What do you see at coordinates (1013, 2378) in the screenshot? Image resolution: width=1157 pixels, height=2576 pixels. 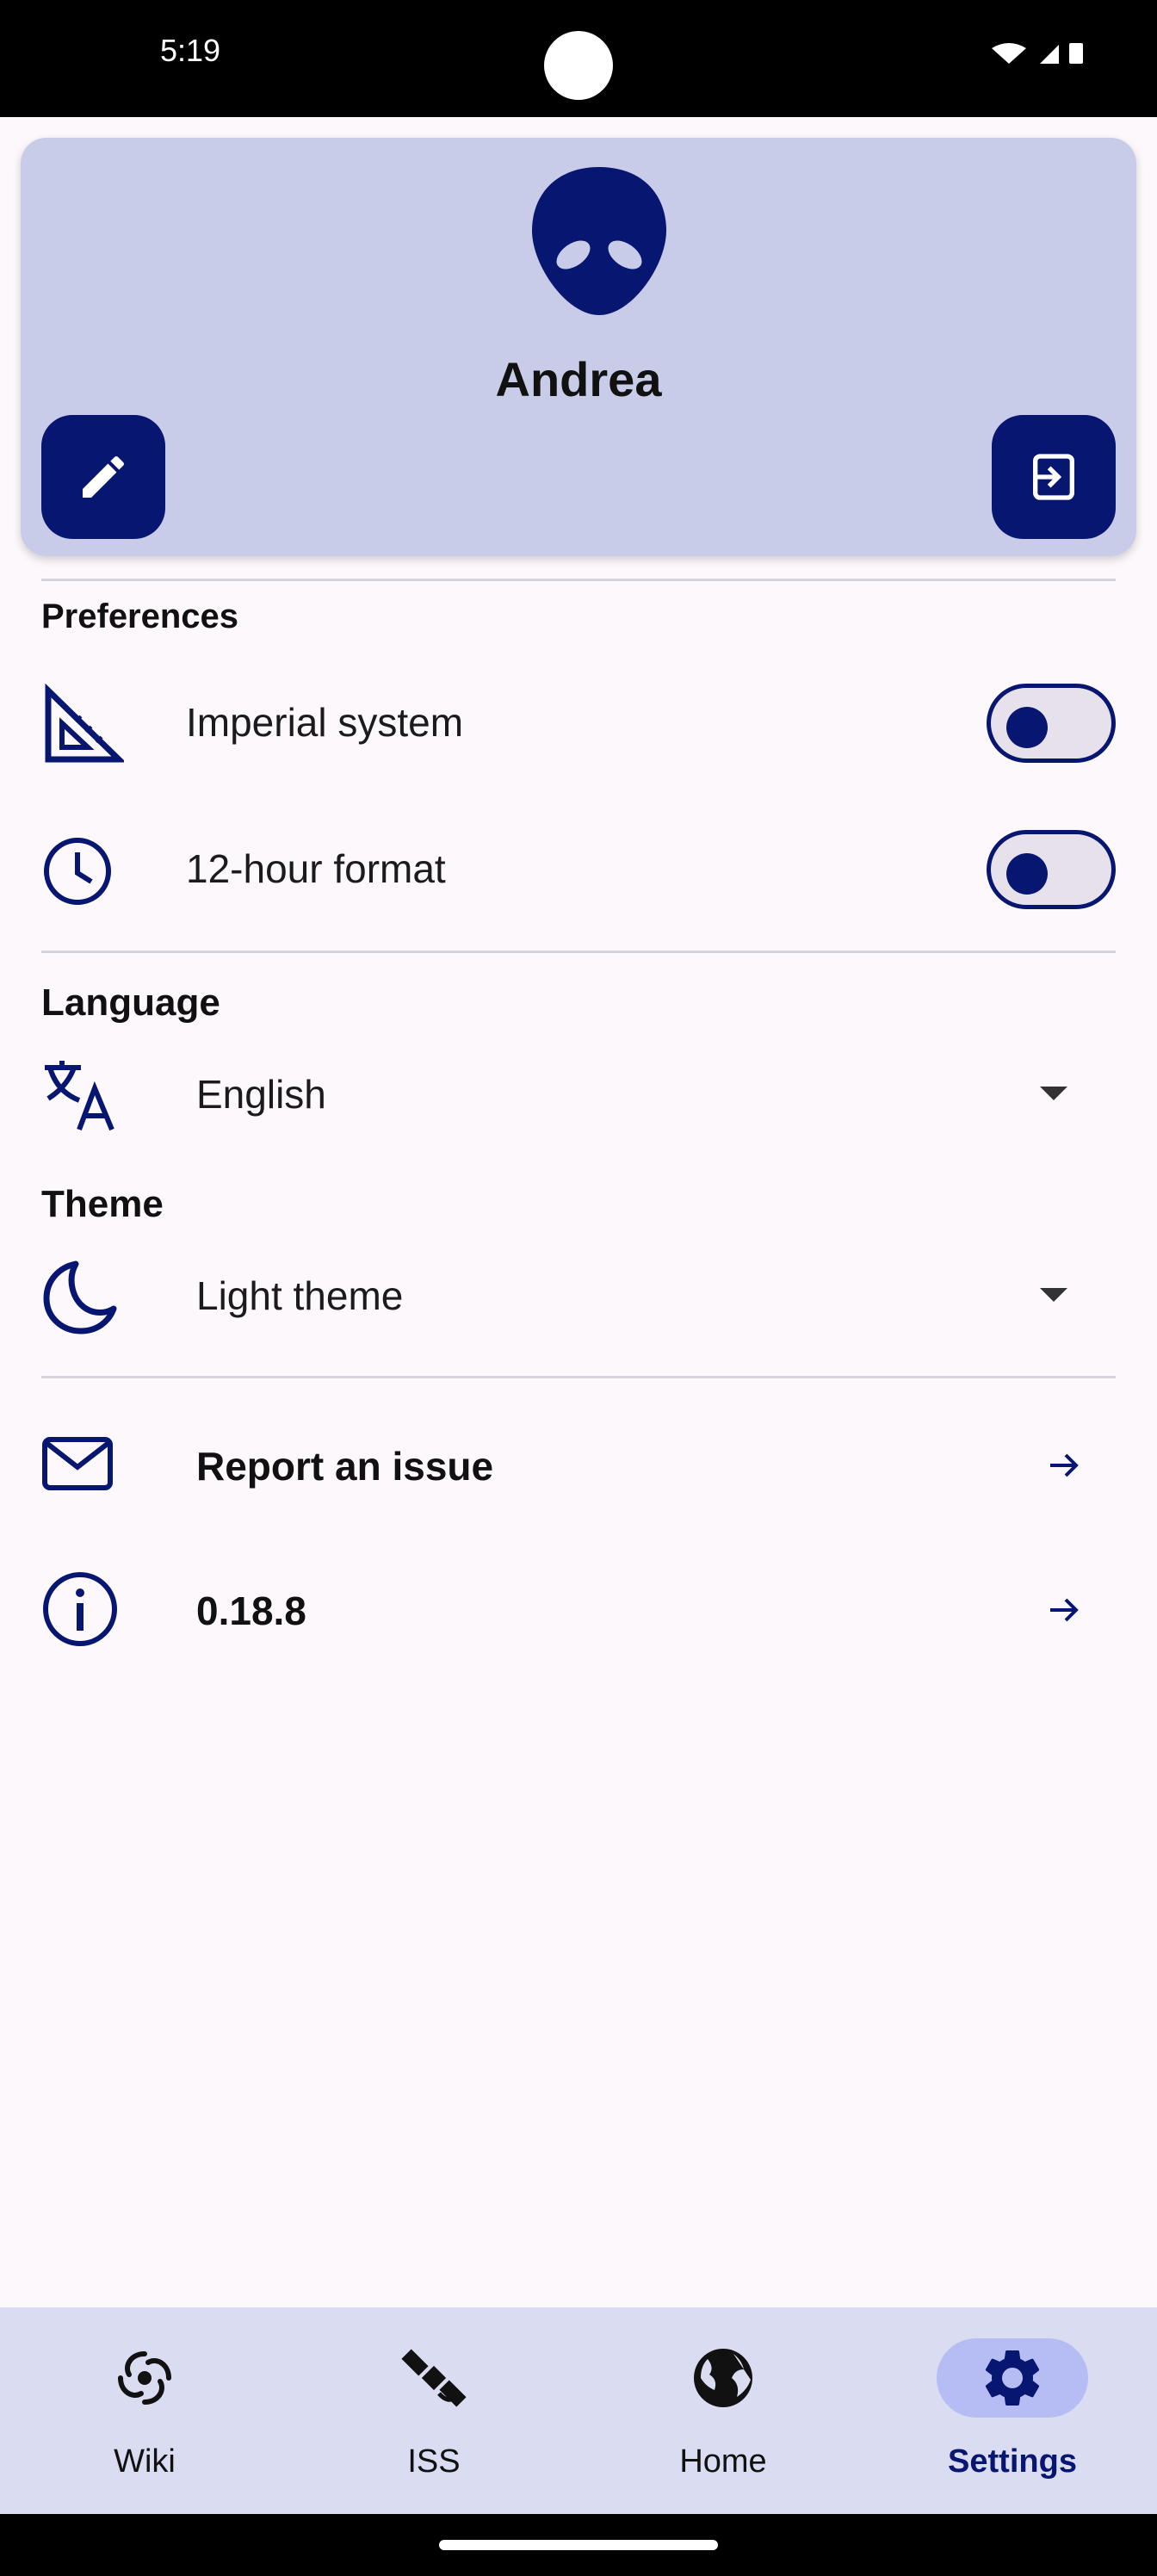 I see `gear-icon` at bounding box center [1013, 2378].